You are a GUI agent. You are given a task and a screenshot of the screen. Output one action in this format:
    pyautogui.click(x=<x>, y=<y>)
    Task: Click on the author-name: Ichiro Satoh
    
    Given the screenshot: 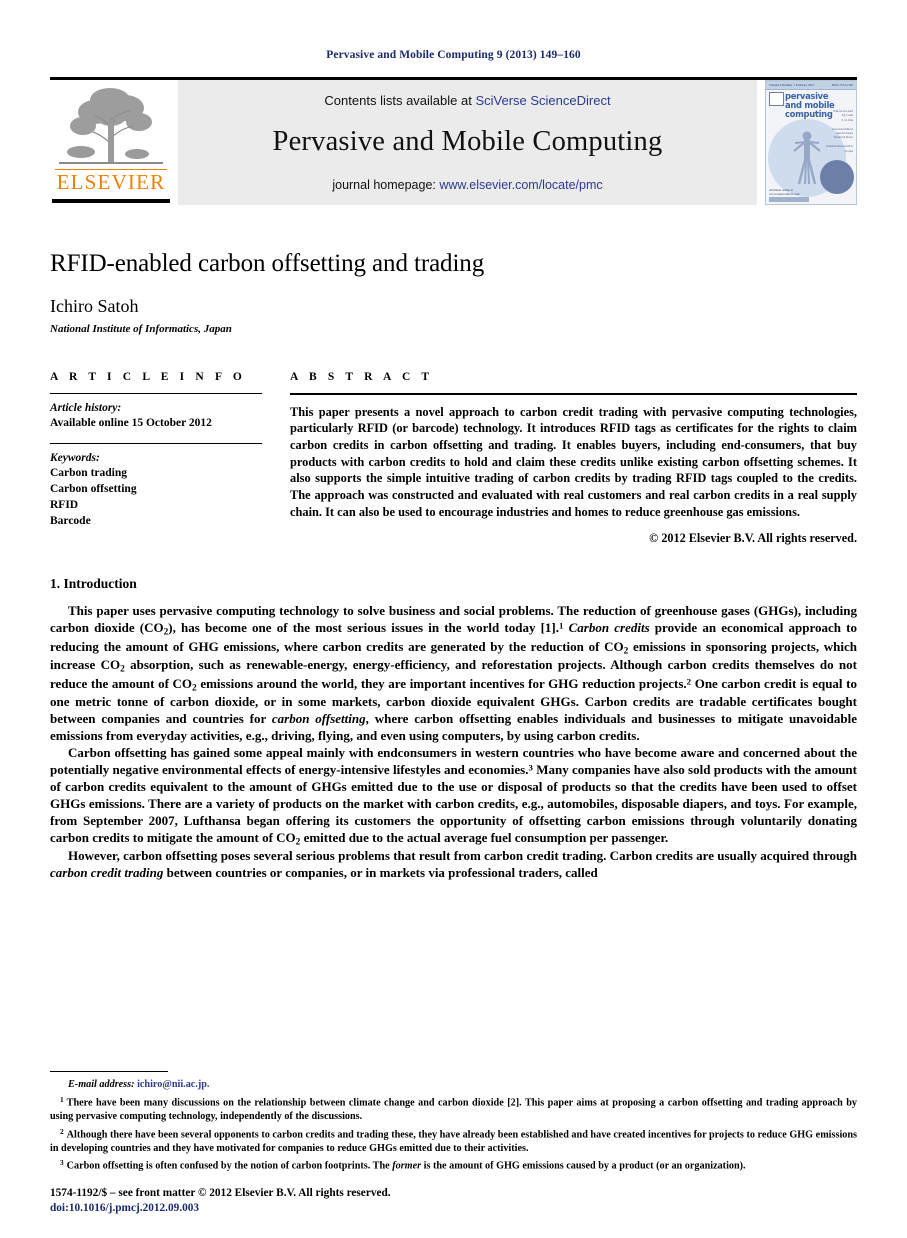 What is the action you would take?
    pyautogui.click(x=94, y=305)
    